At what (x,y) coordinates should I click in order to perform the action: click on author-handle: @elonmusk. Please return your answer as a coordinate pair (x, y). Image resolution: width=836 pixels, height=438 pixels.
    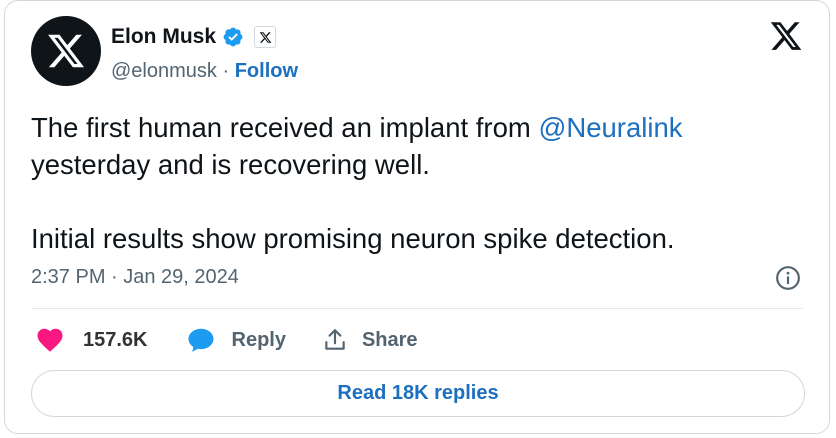
    Looking at the image, I should click on (164, 71).